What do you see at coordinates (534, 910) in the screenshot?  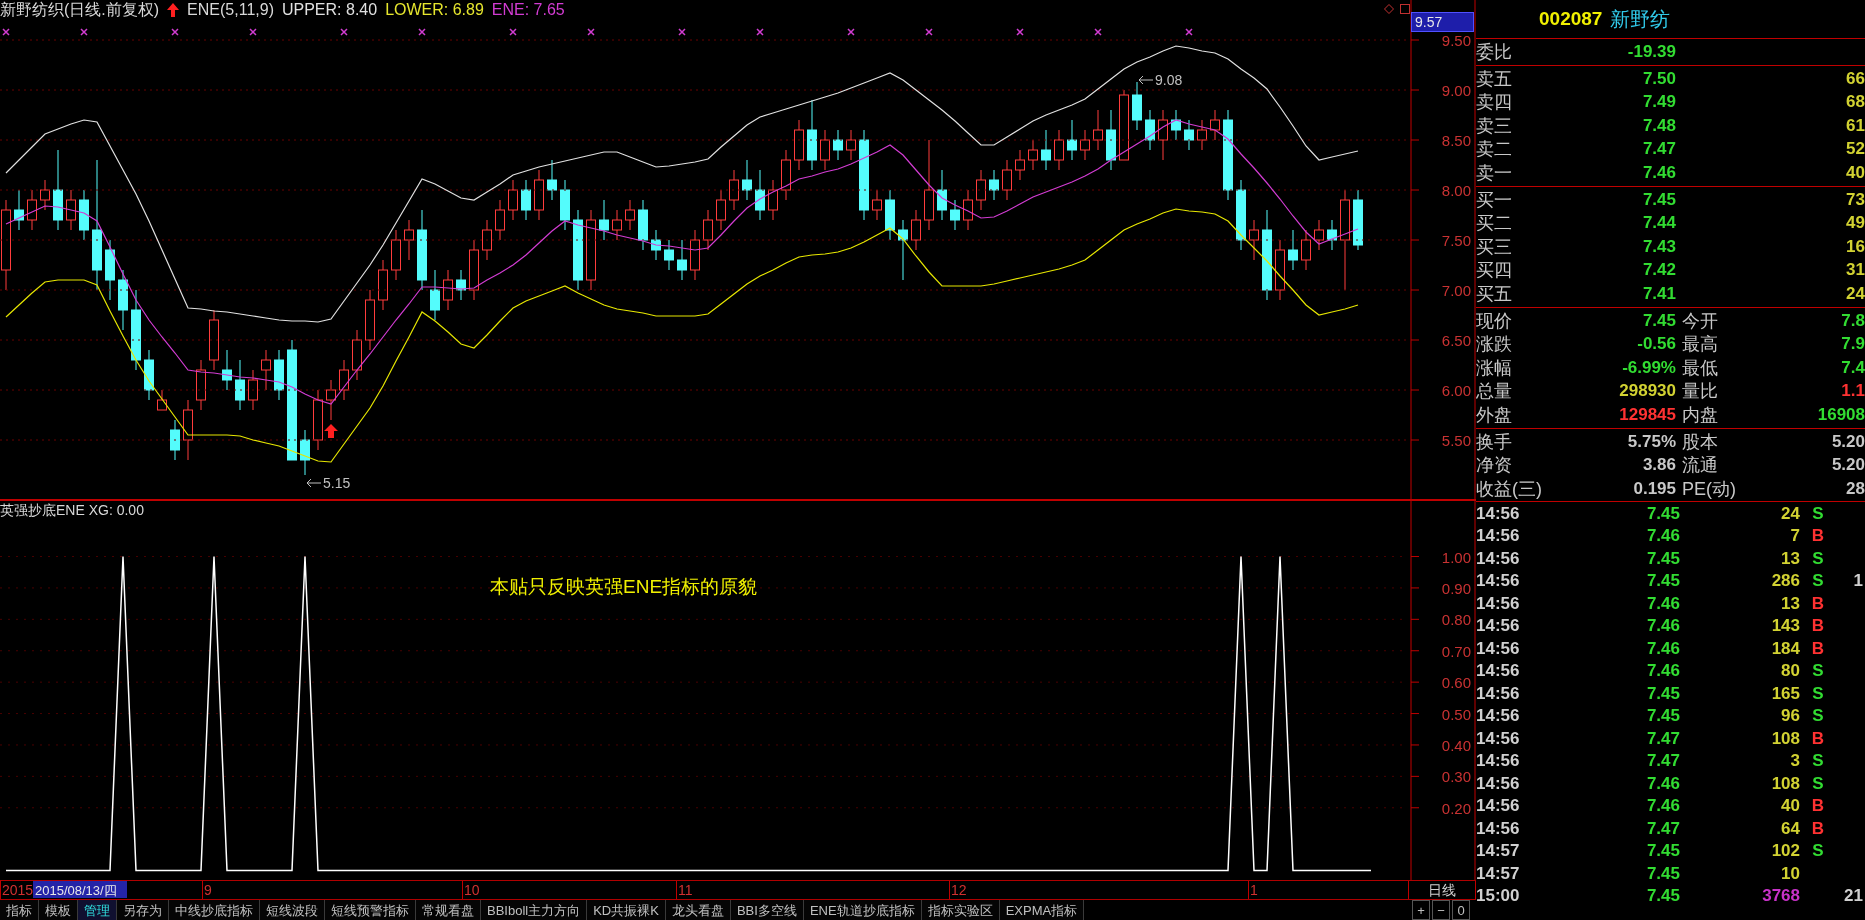 I see `indicator-tab: BBIboll主力方向` at bounding box center [534, 910].